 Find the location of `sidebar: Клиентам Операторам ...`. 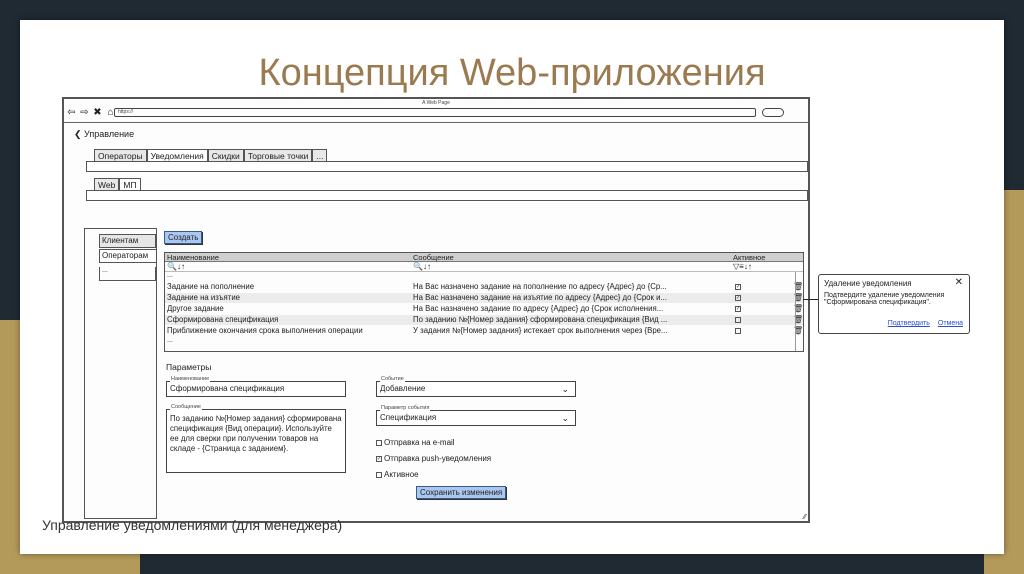

sidebar: Клиентам Операторам ... is located at coordinates (120, 373).